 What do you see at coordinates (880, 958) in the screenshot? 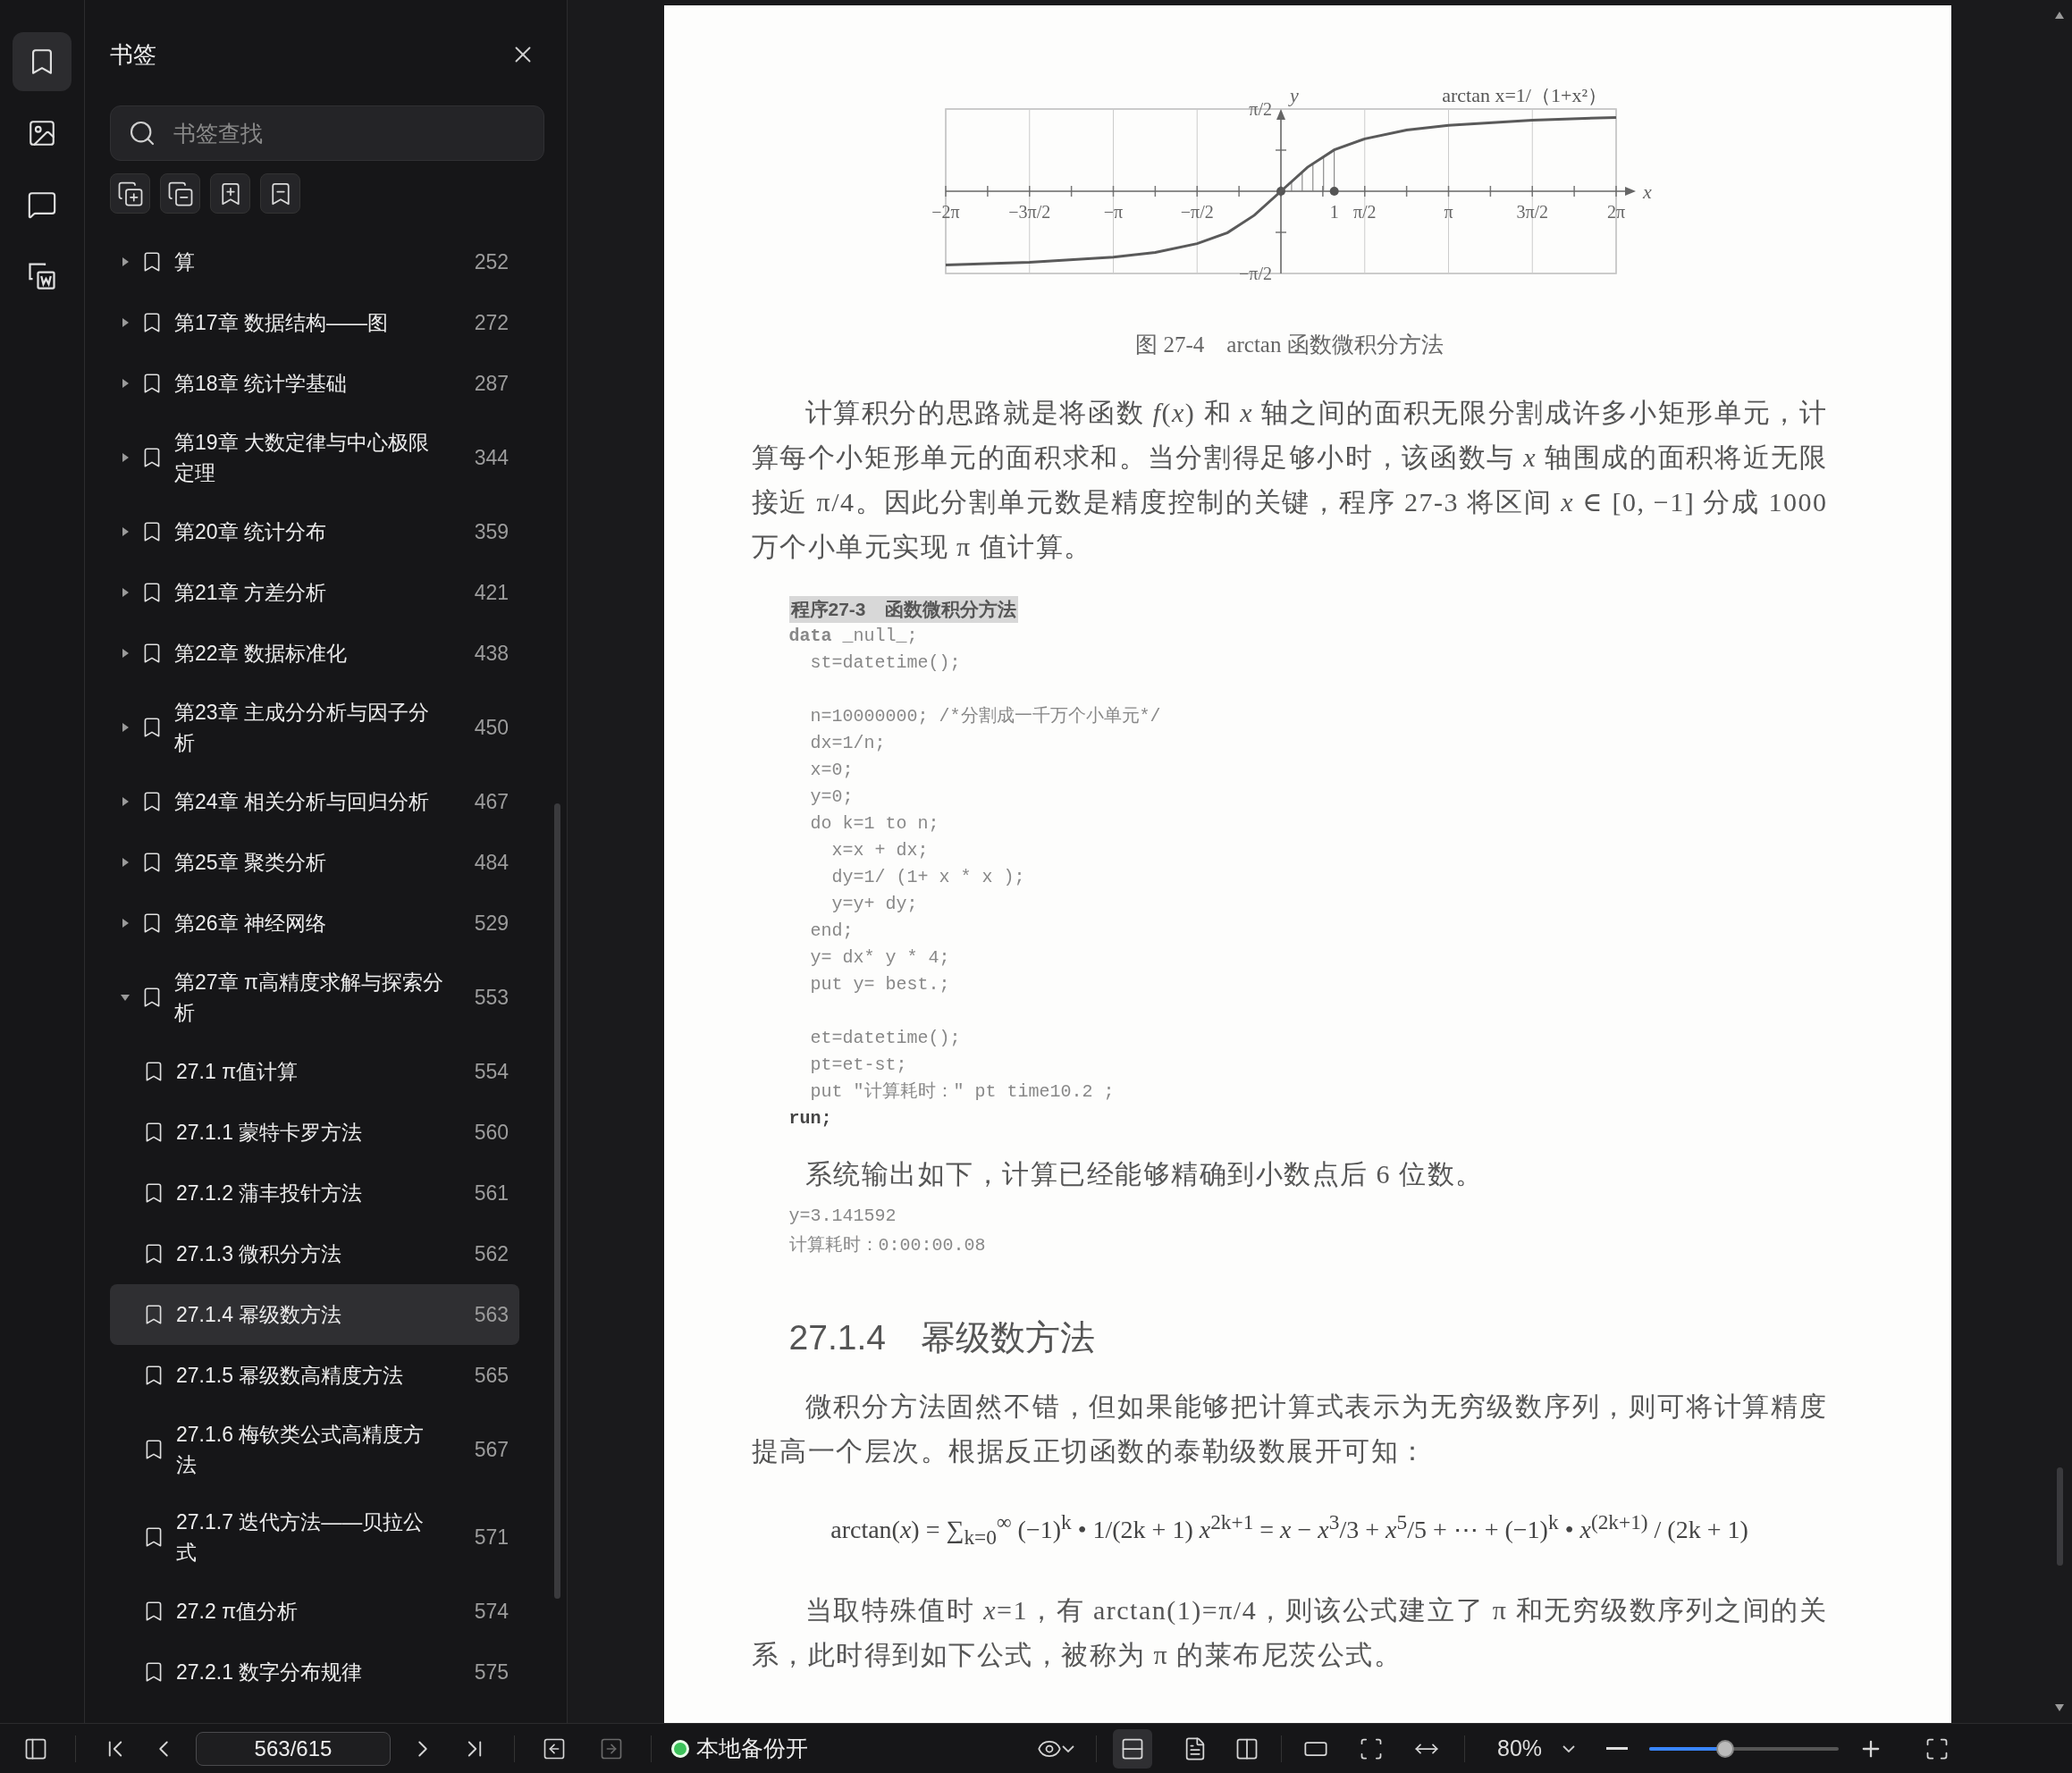
I see `code-line: y= dx* y * 4;` at bounding box center [880, 958].